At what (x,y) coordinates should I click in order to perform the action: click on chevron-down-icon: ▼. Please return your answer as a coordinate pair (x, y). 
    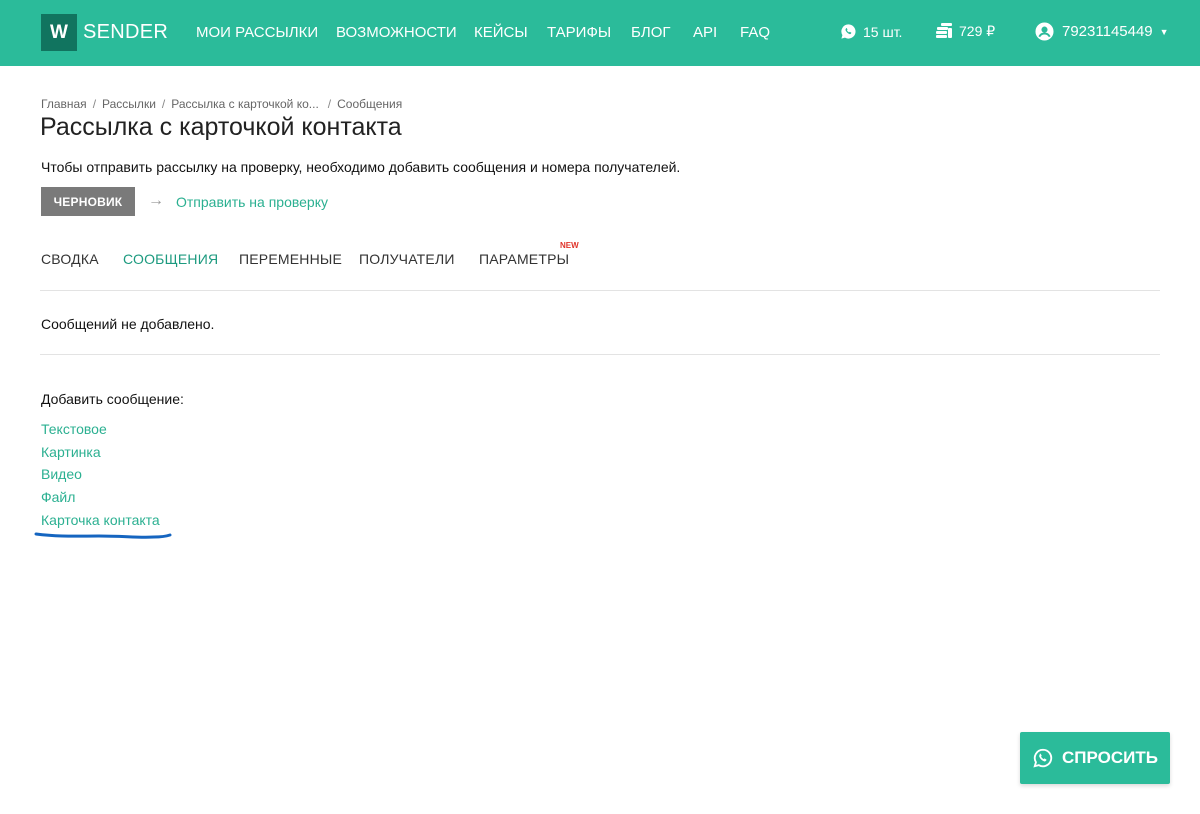
    Looking at the image, I should click on (1164, 31).